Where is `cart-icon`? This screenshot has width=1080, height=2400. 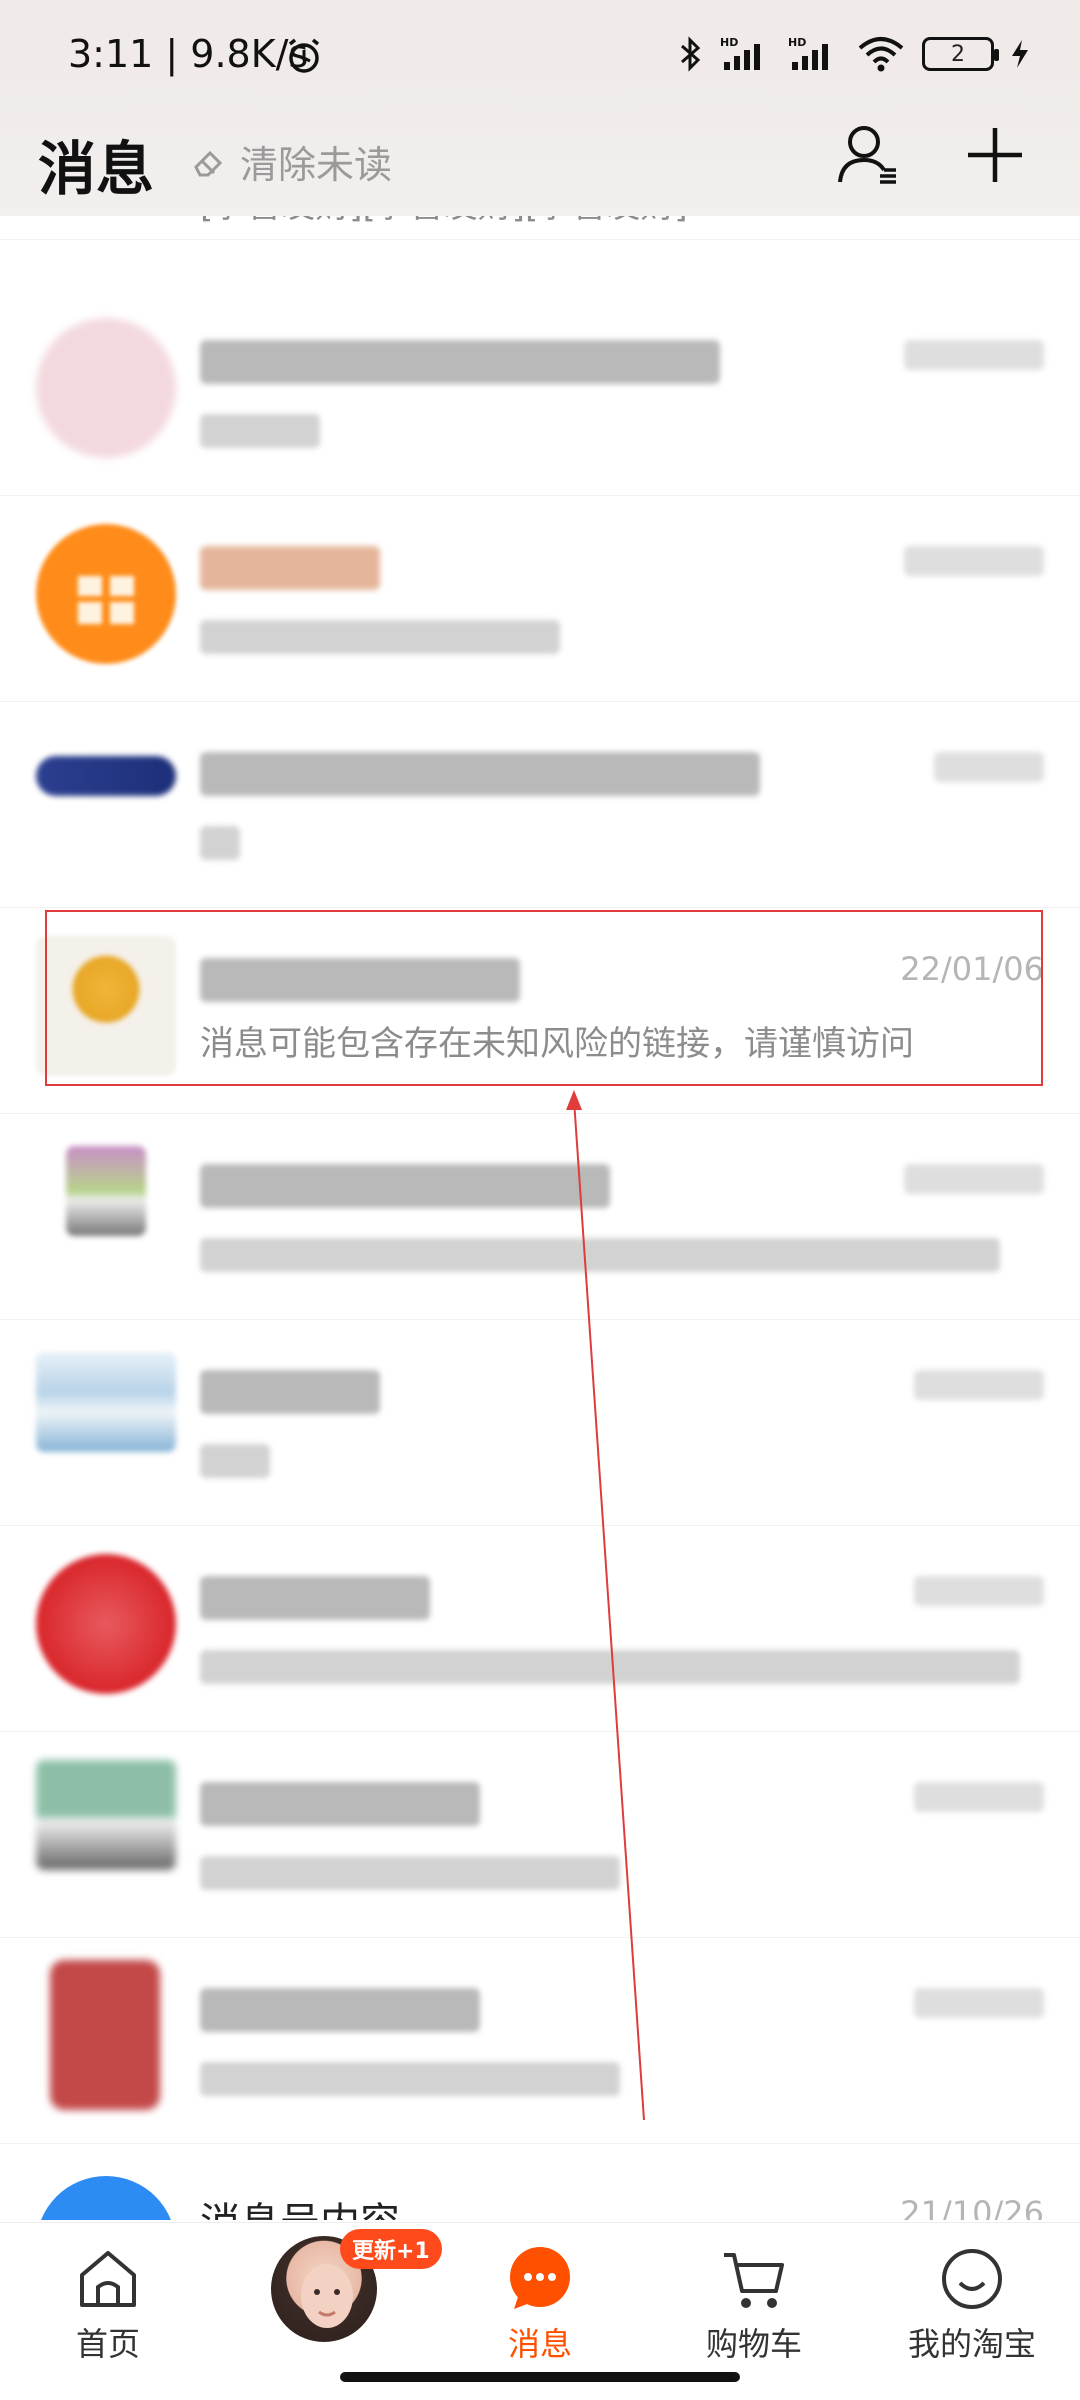
cart-icon is located at coordinates (754, 2280).